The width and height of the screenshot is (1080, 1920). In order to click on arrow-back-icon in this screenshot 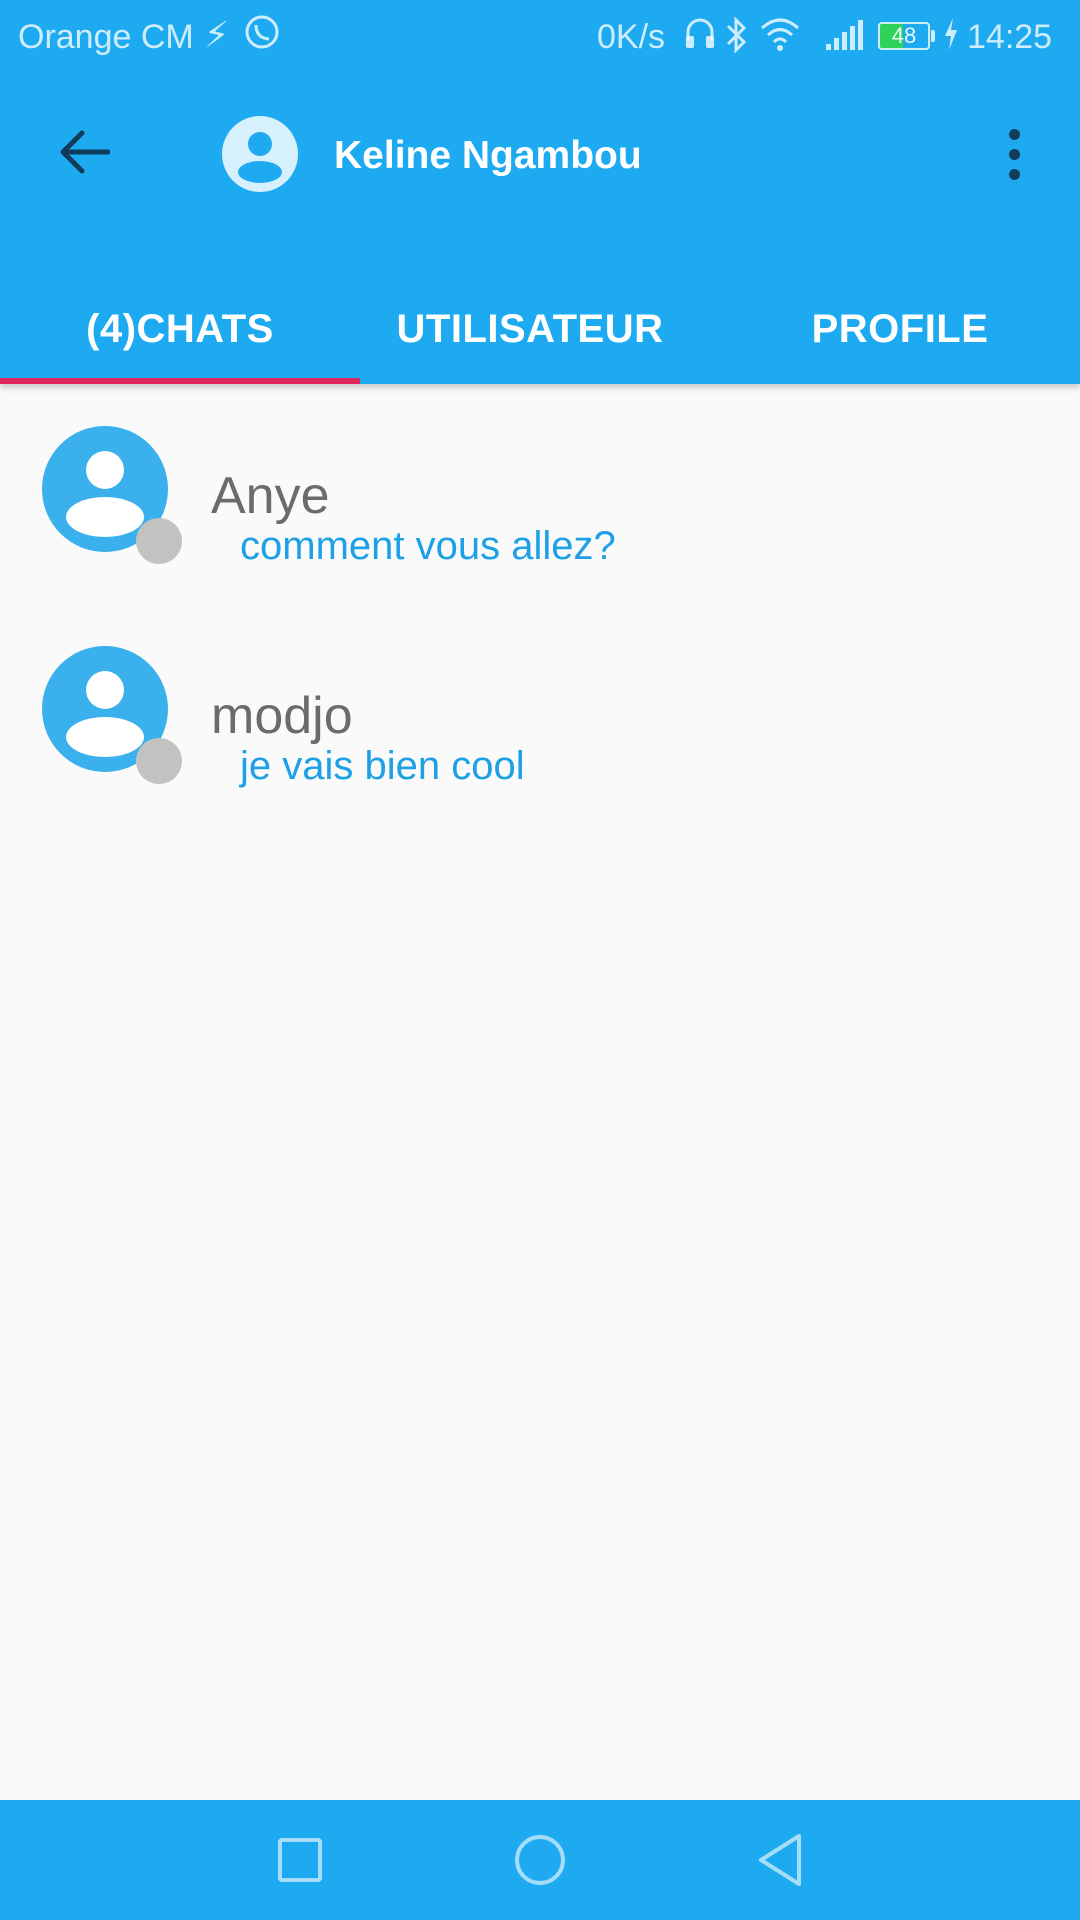, I will do `click(84, 154)`.